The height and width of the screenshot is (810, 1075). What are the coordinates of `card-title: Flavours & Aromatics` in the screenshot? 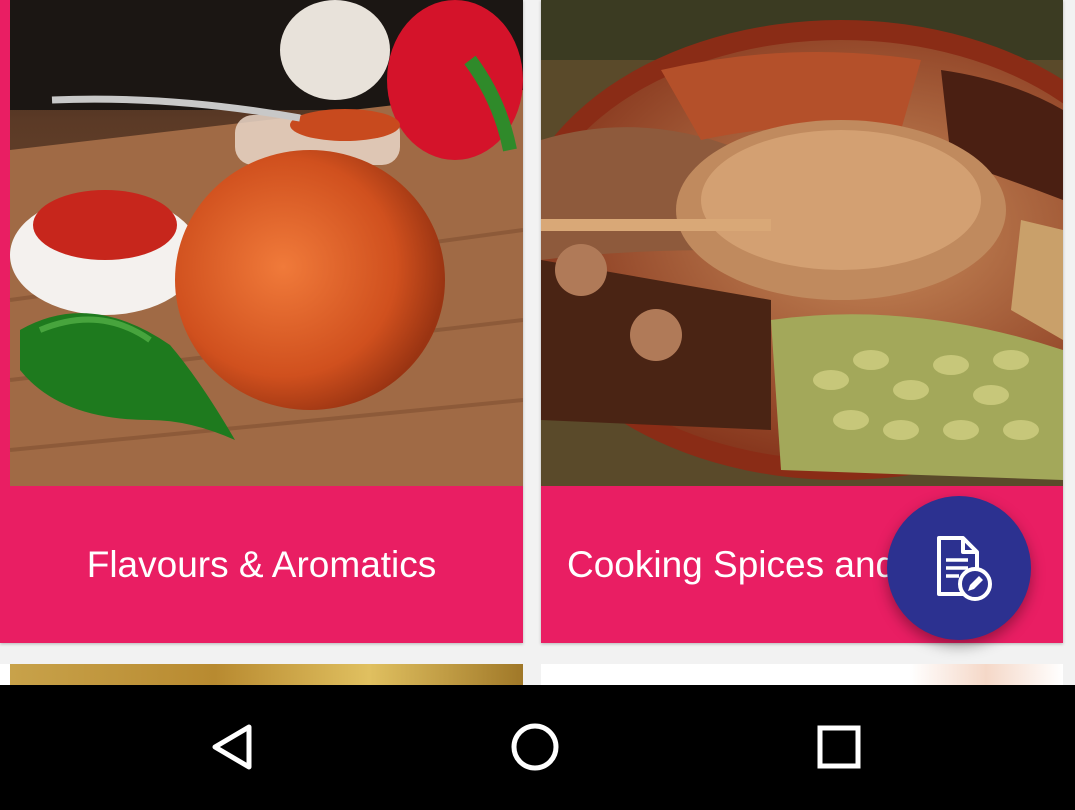 It's located at (261, 564).